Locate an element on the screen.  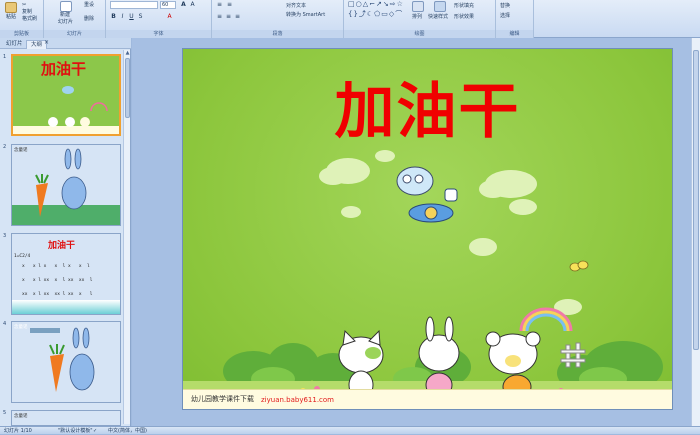
thumb-title: 念童谣 is located at coordinates (21, 416).